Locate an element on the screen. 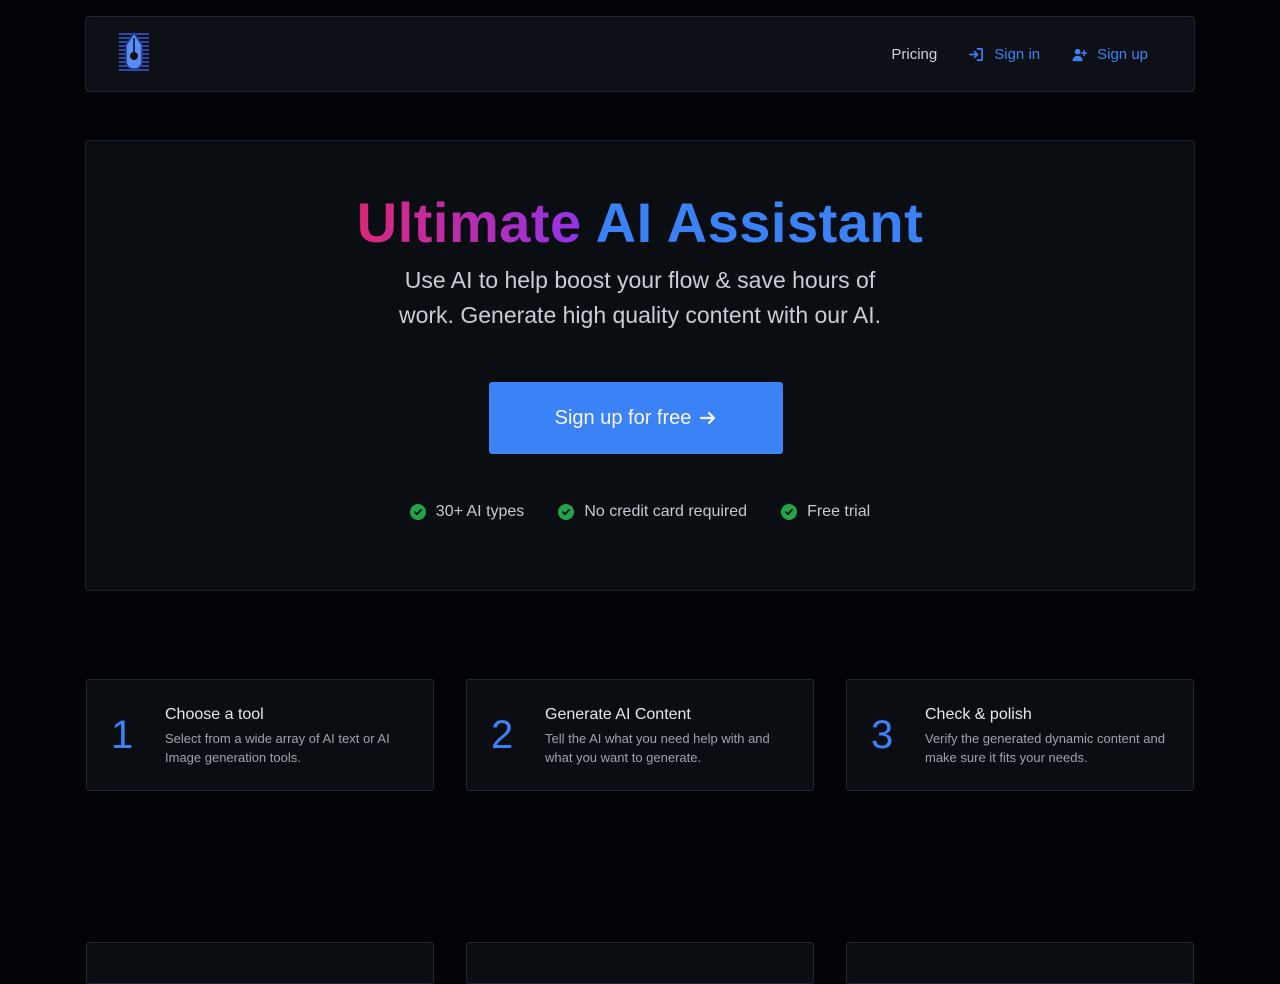  pricing-link: Pricing is located at coordinates (914, 54).